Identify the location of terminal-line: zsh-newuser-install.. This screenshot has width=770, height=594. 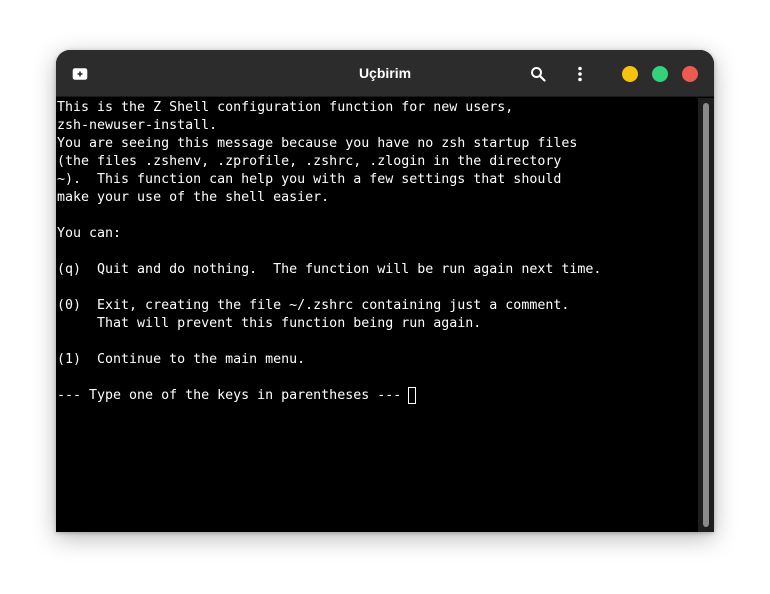
(137, 125).